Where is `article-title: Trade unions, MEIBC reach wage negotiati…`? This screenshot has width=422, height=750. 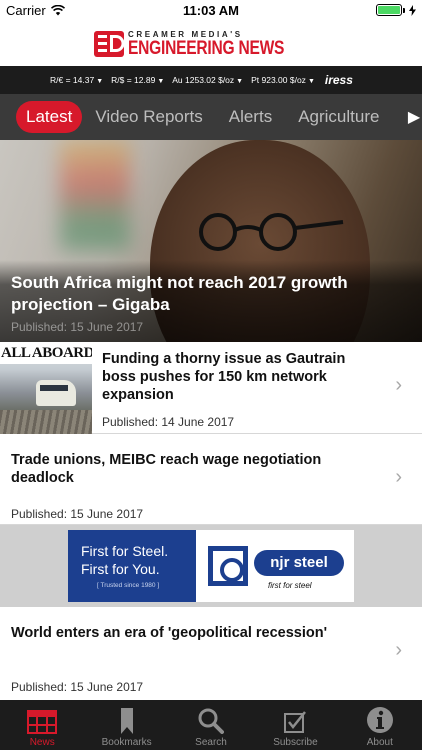
article-title: Trade unions, MEIBC reach wage negotiati… is located at coordinates (166, 469).